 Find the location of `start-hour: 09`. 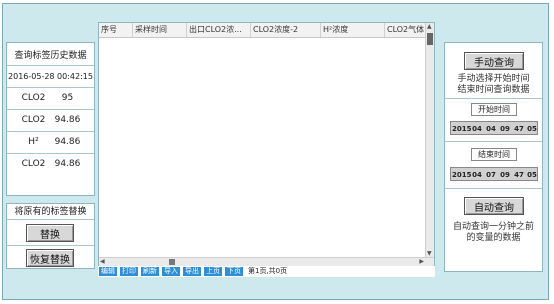

start-hour: 09 is located at coordinates (505, 129).